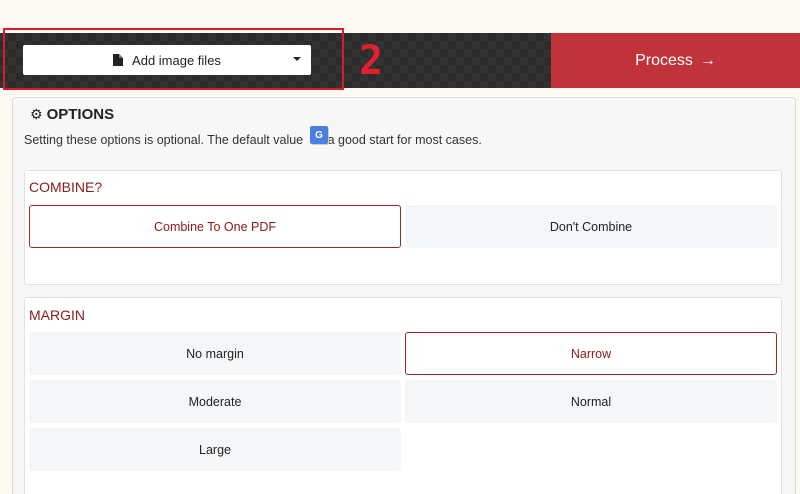 The height and width of the screenshot is (494, 800). Describe the element at coordinates (215, 226) in the screenshot. I see `option-combine-to-one-pdf: Combine To One PDF` at that location.